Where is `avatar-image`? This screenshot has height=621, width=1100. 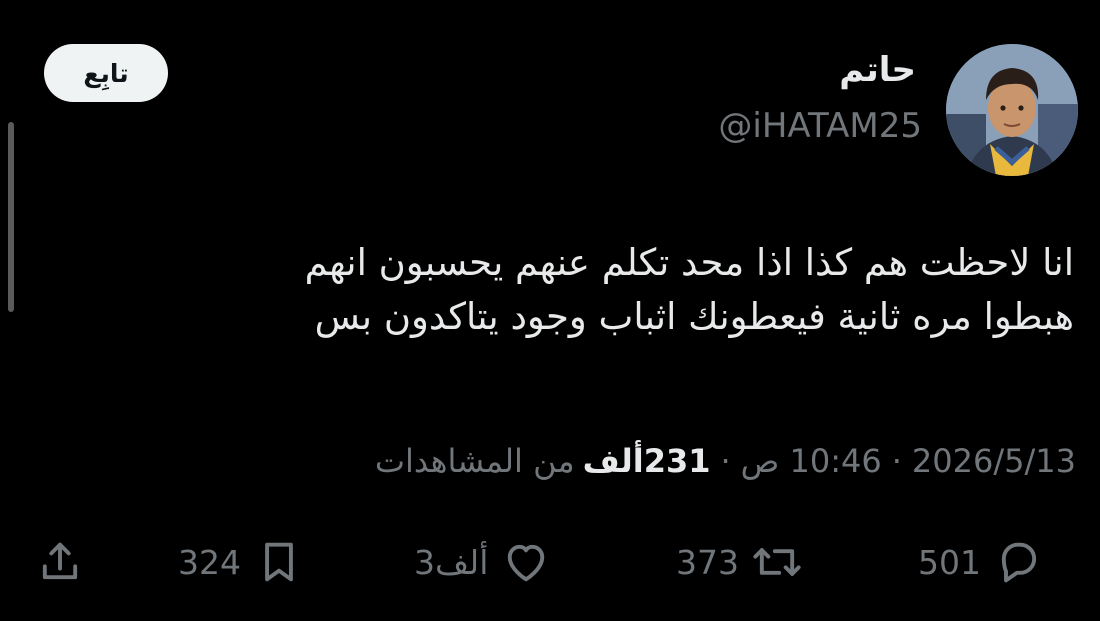
avatar-image is located at coordinates (1012, 110).